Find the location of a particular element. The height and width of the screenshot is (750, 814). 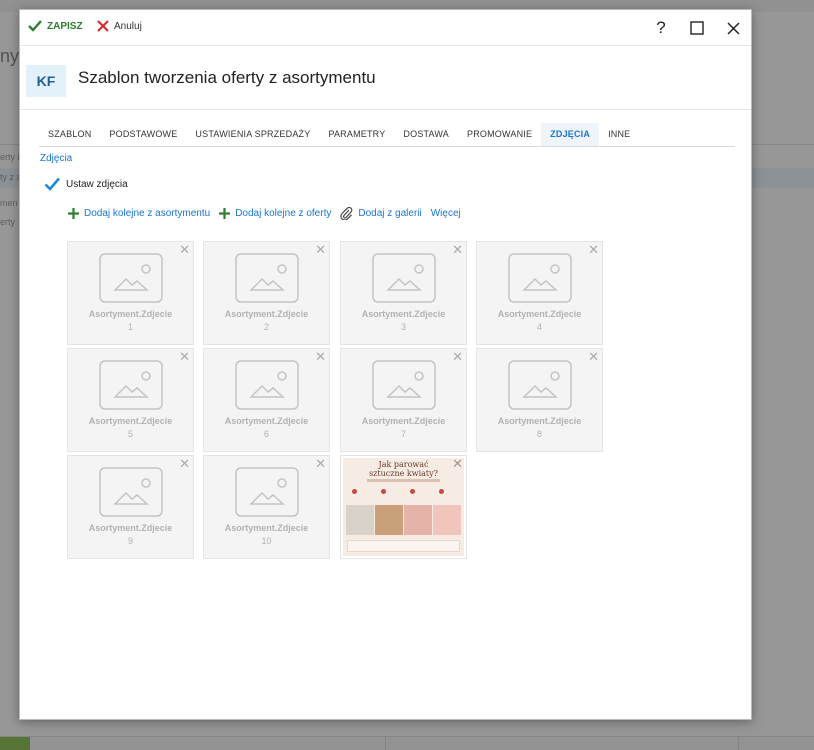

add-from-offer-label: Dodaj kolejne z oferty is located at coordinates (283, 213).